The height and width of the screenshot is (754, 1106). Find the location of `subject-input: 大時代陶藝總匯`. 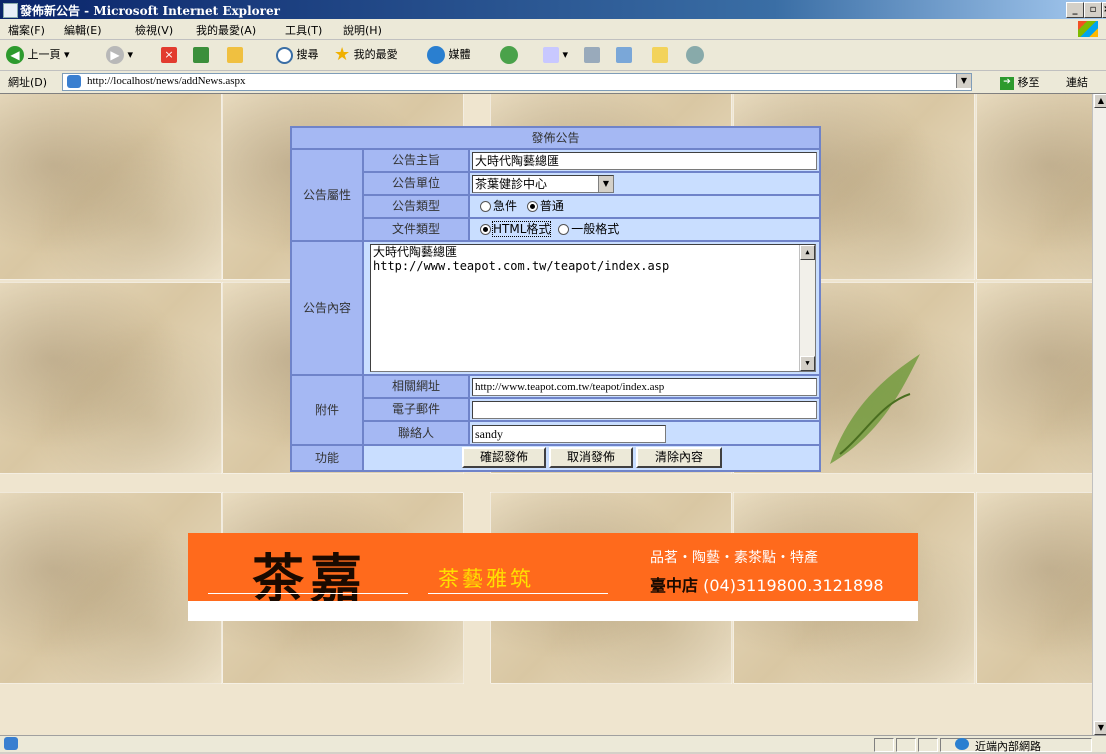

subject-input: 大時代陶藝總匯 is located at coordinates (644, 161).